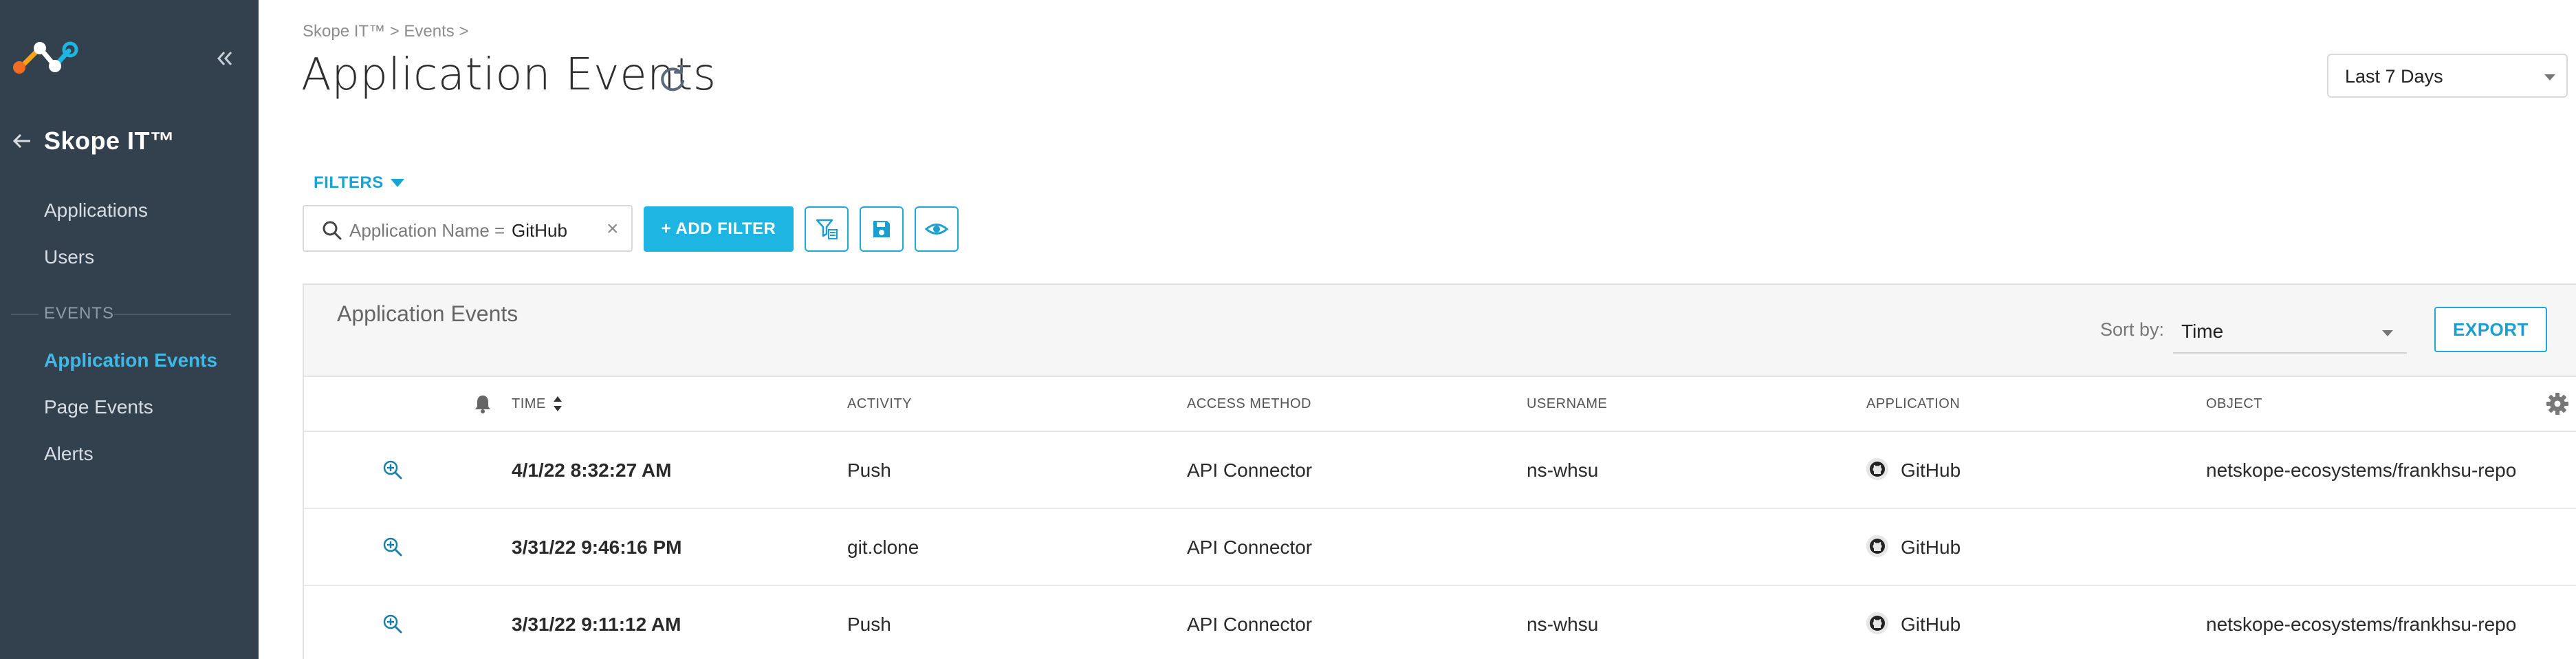  Describe the element at coordinates (2202, 331) in the screenshot. I see `sort-value: Time` at that location.